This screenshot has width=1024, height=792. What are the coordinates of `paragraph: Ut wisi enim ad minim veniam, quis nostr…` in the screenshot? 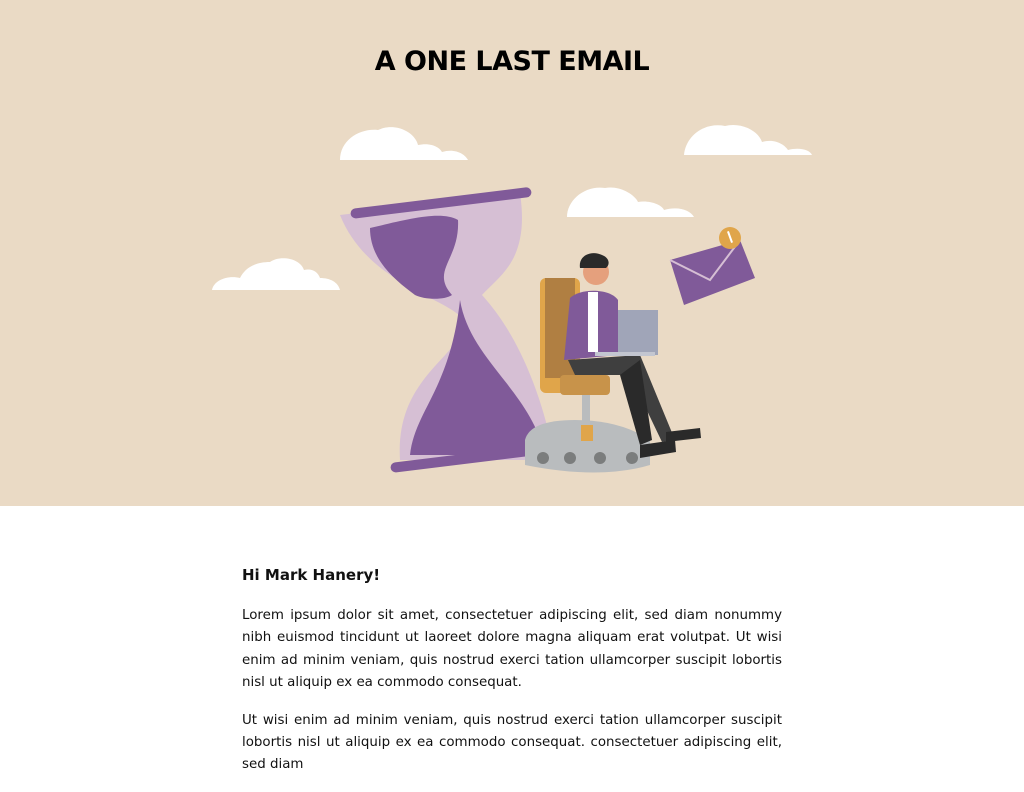 It's located at (512, 742).